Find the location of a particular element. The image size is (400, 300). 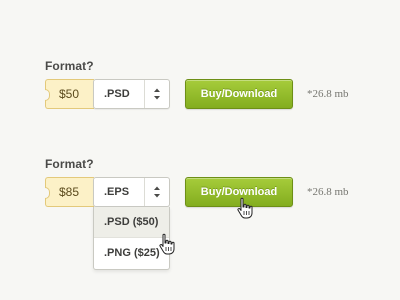

price-tag: $85 is located at coordinates (69, 192).